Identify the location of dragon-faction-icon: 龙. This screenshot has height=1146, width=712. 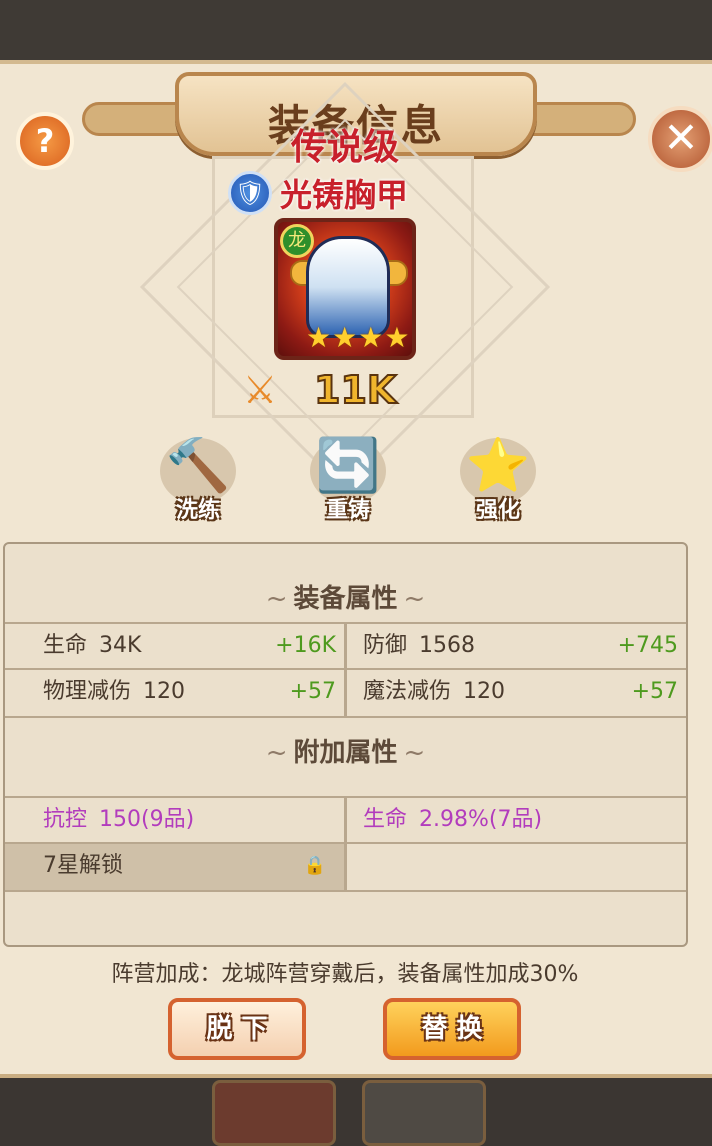
(297, 241).